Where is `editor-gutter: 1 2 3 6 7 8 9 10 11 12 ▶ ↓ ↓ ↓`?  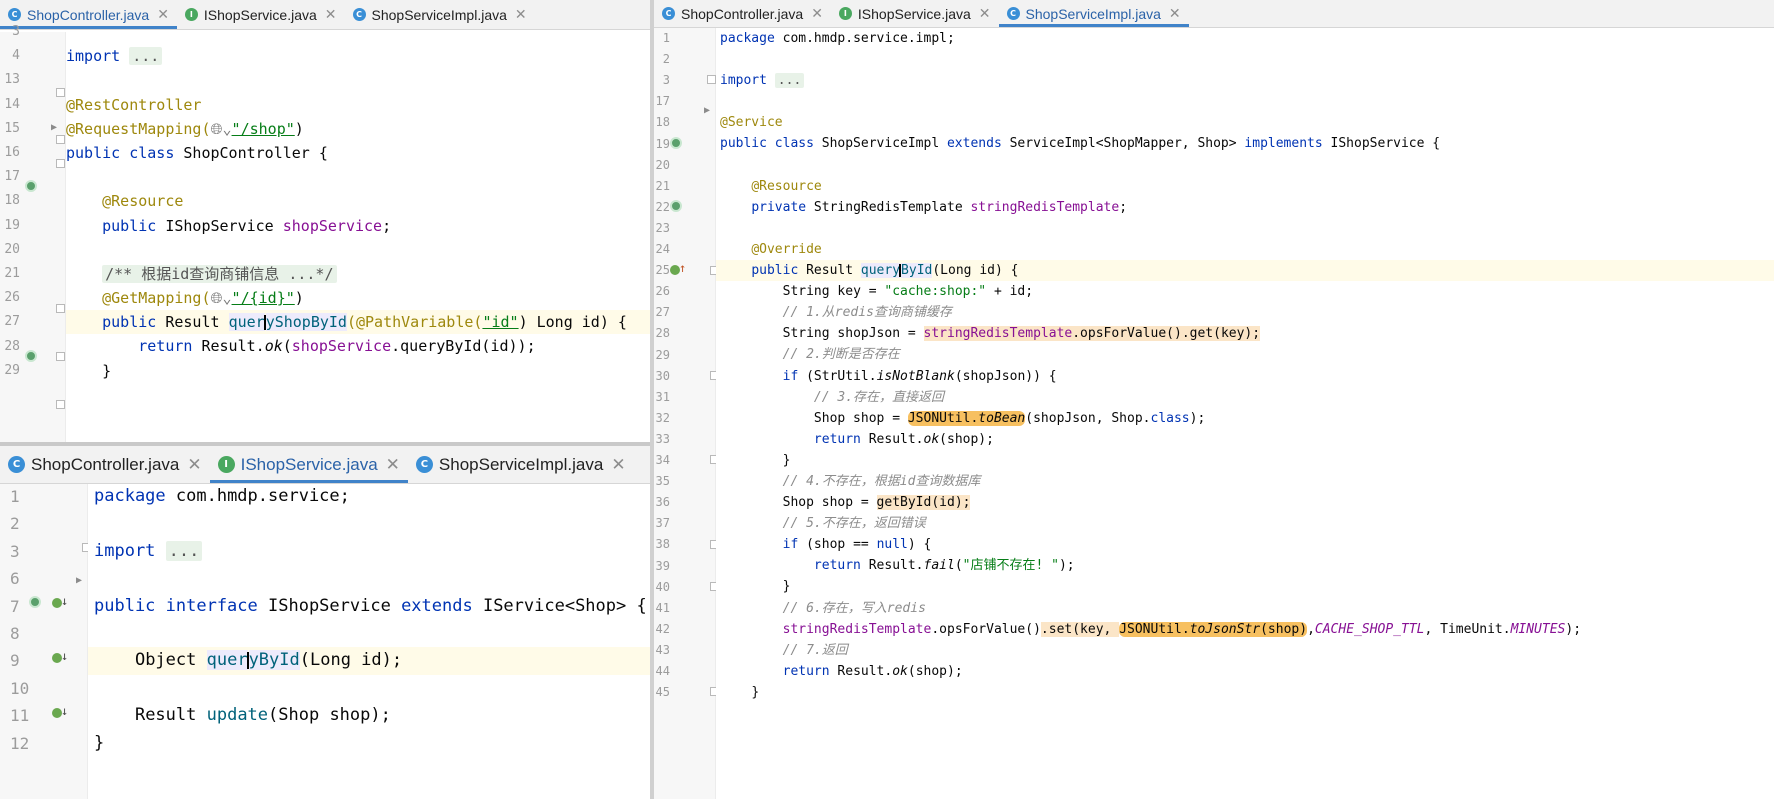
editor-gutter: 1 2 3 6 7 8 9 10 11 12 ▶ ↓ ↓ ↓ is located at coordinates (45, 641).